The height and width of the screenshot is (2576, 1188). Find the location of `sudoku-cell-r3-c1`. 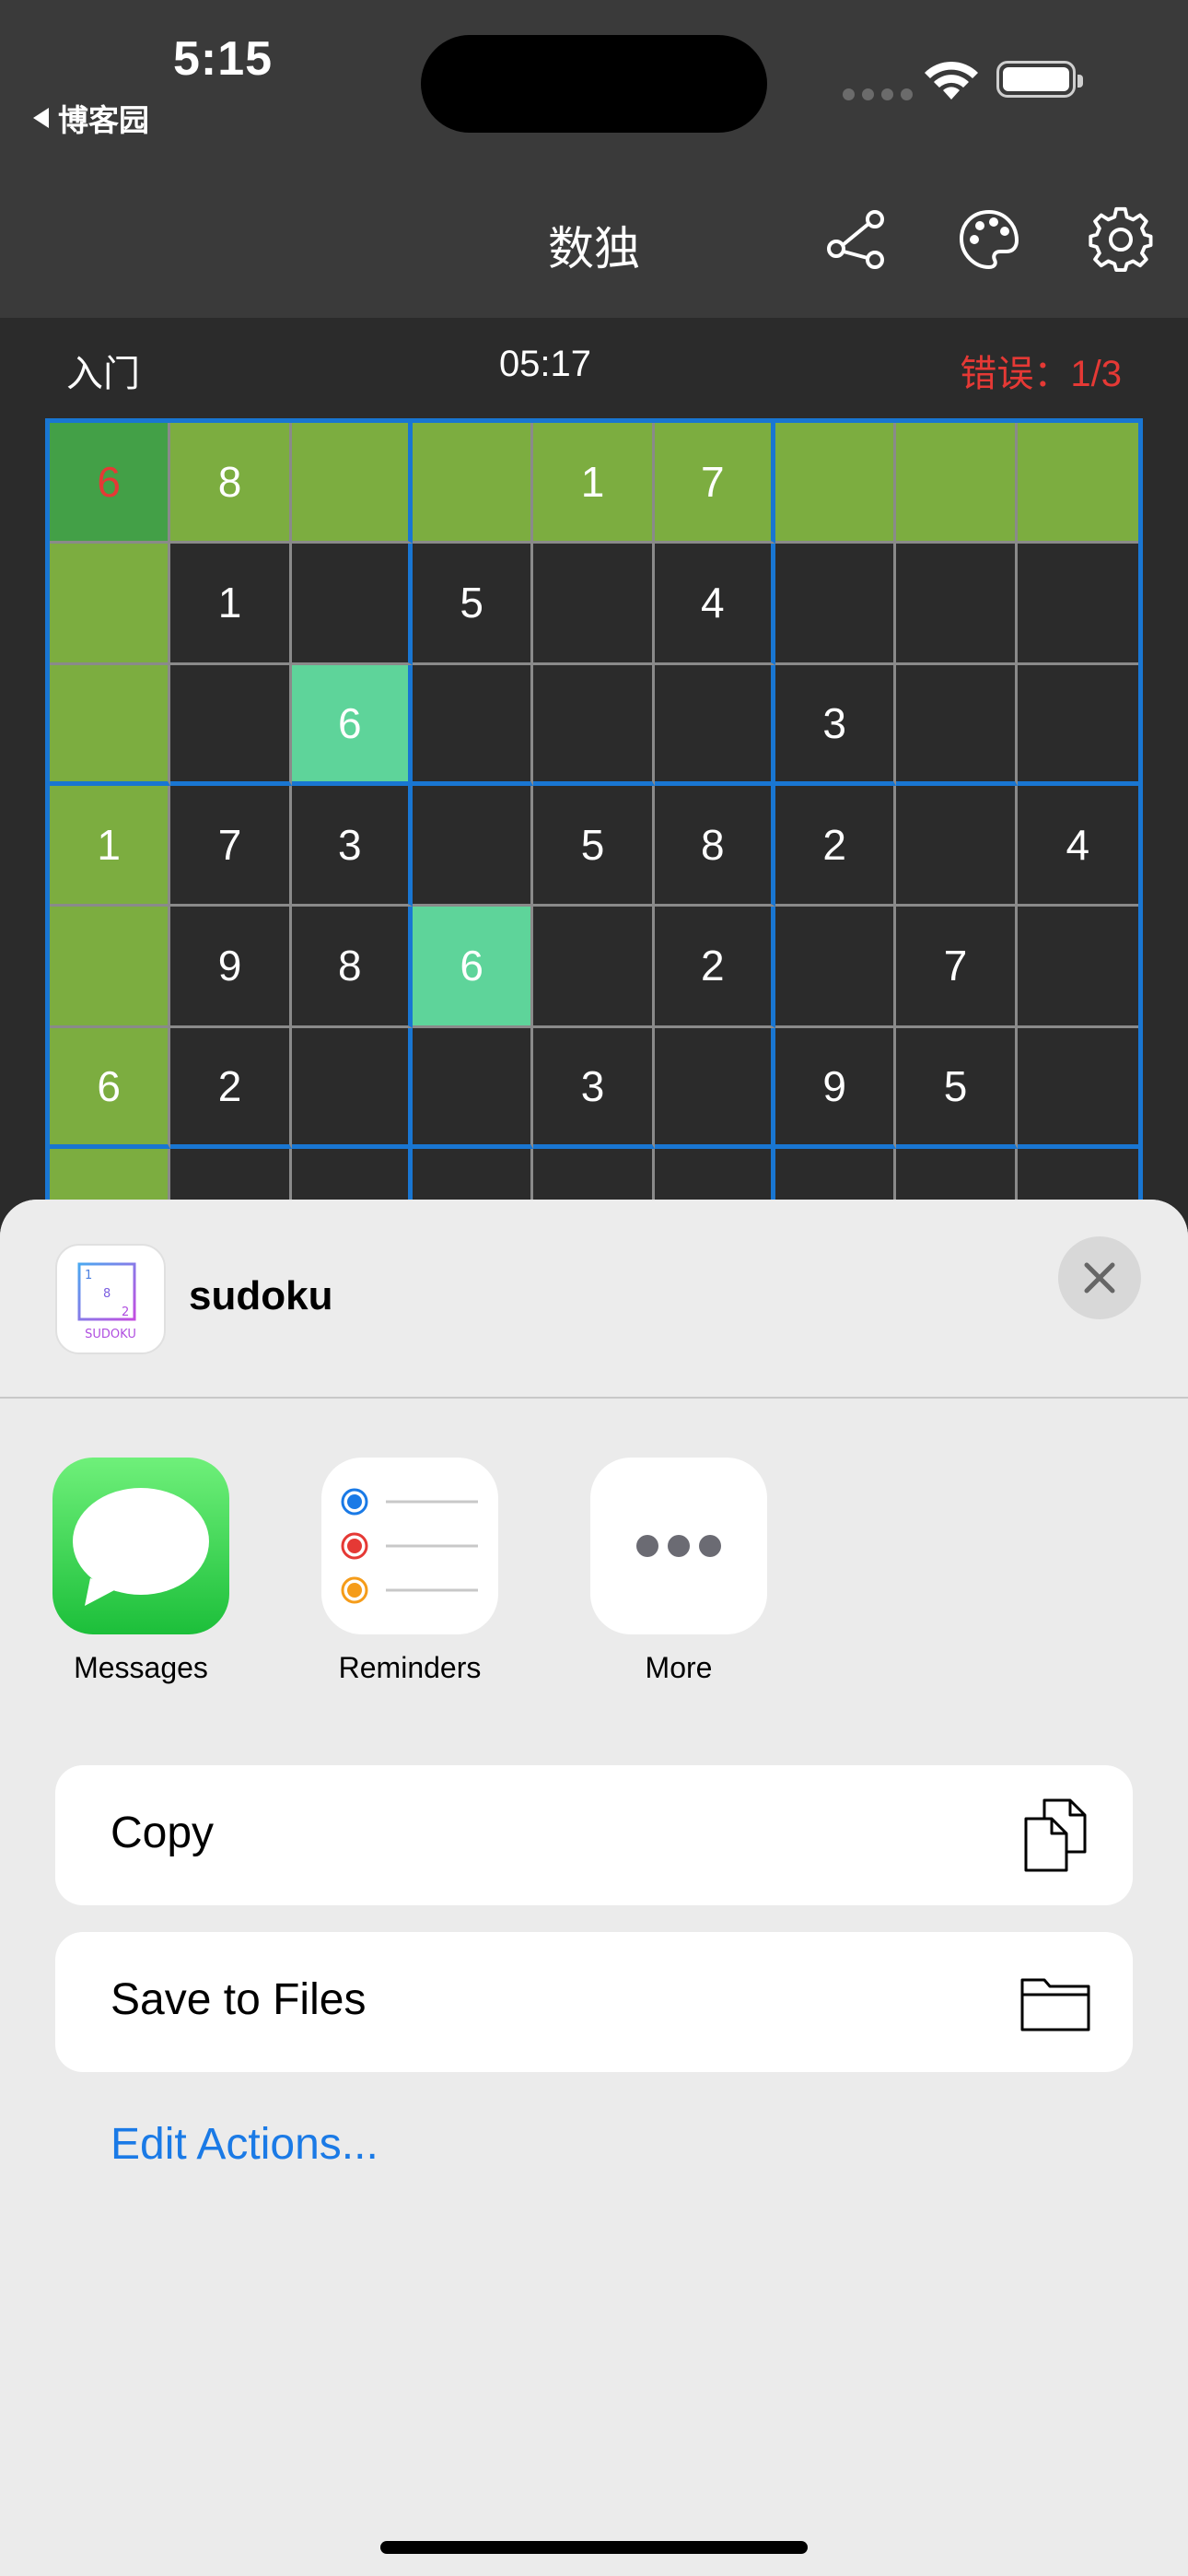

sudoku-cell-r3-c1 is located at coordinates (111, 725).